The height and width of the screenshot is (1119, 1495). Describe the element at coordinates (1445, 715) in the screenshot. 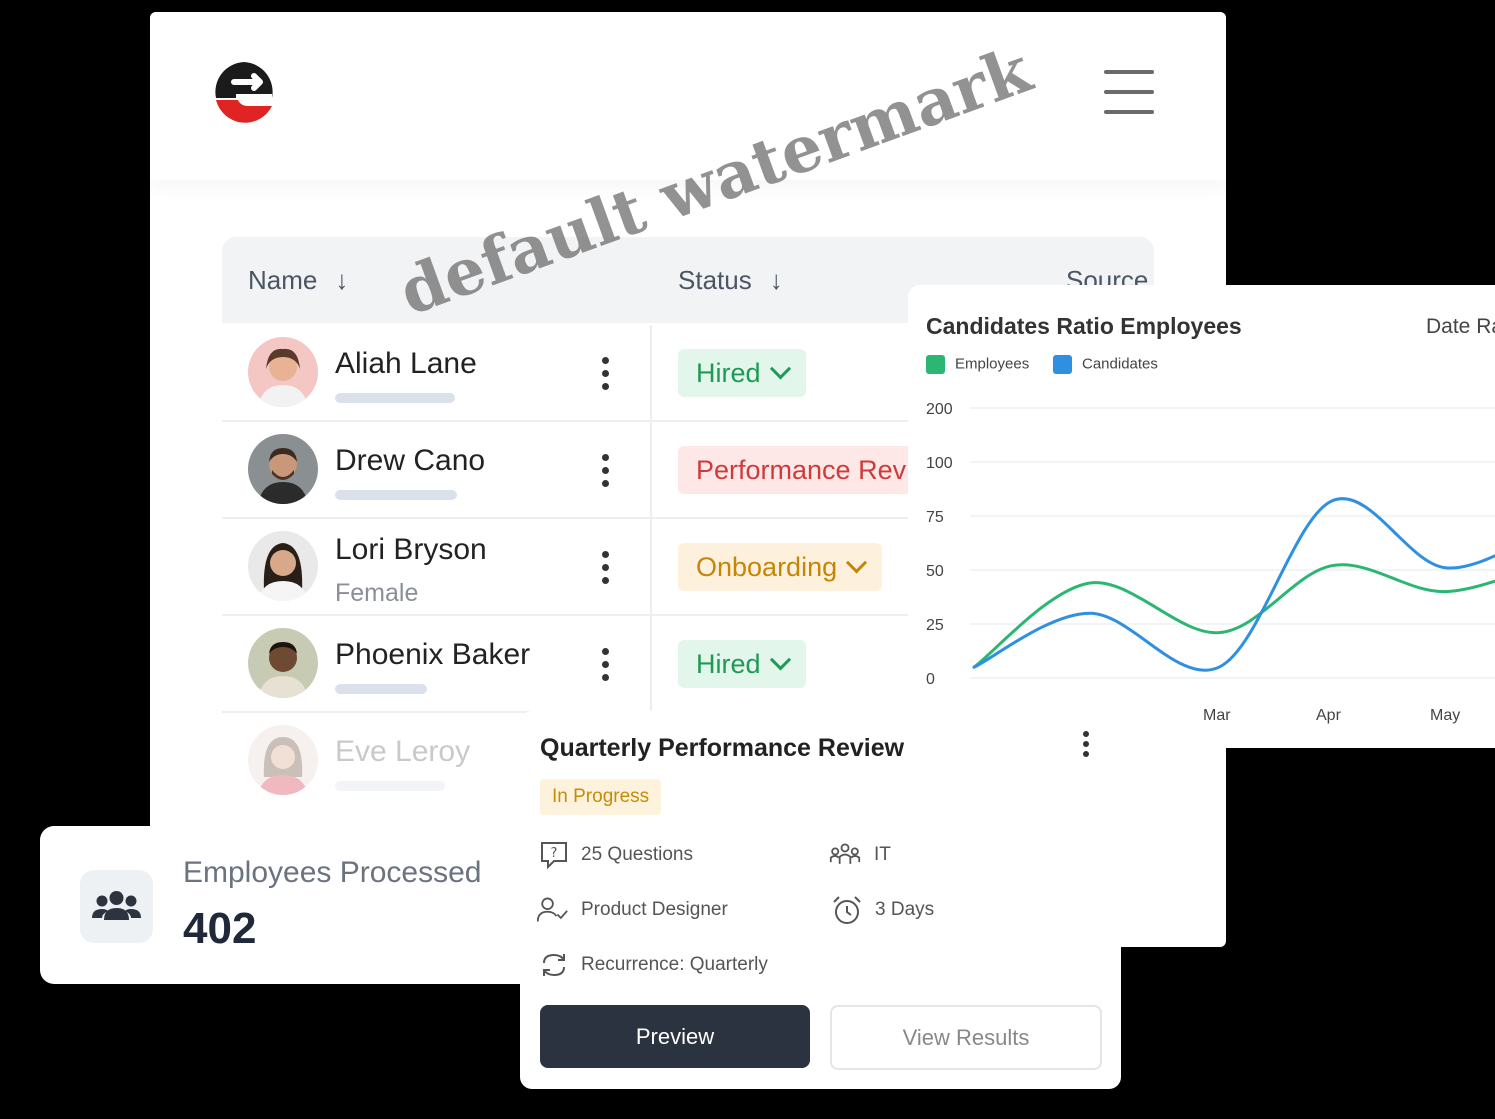

I see `x-tick-label: May` at that location.